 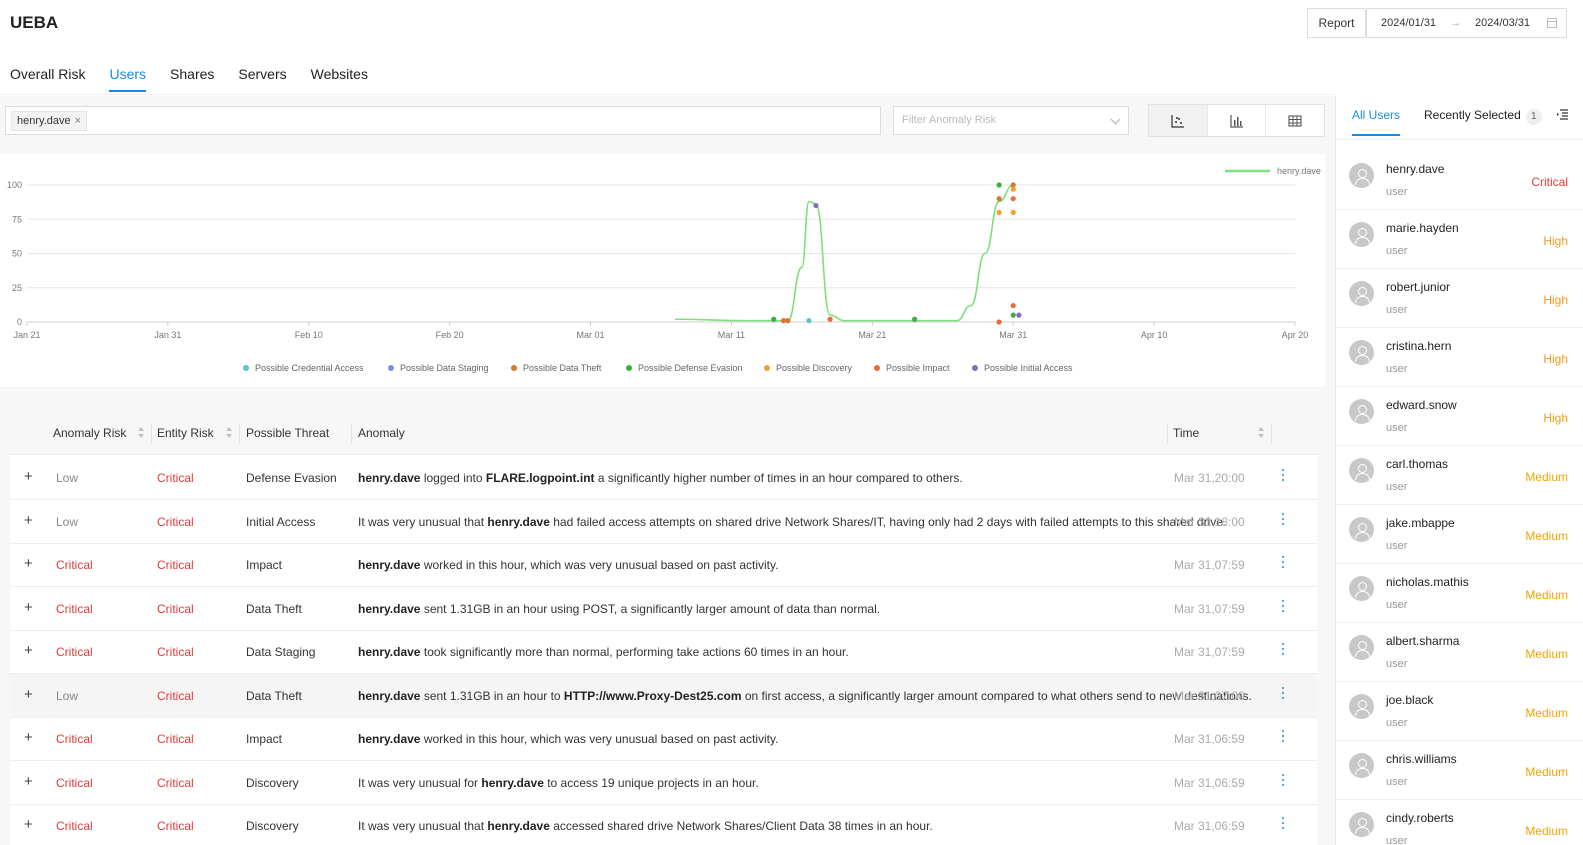 What do you see at coordinates (1186, 433) in the screenshot?
I see `col-time: Time` at bounding box center [1186, 433].